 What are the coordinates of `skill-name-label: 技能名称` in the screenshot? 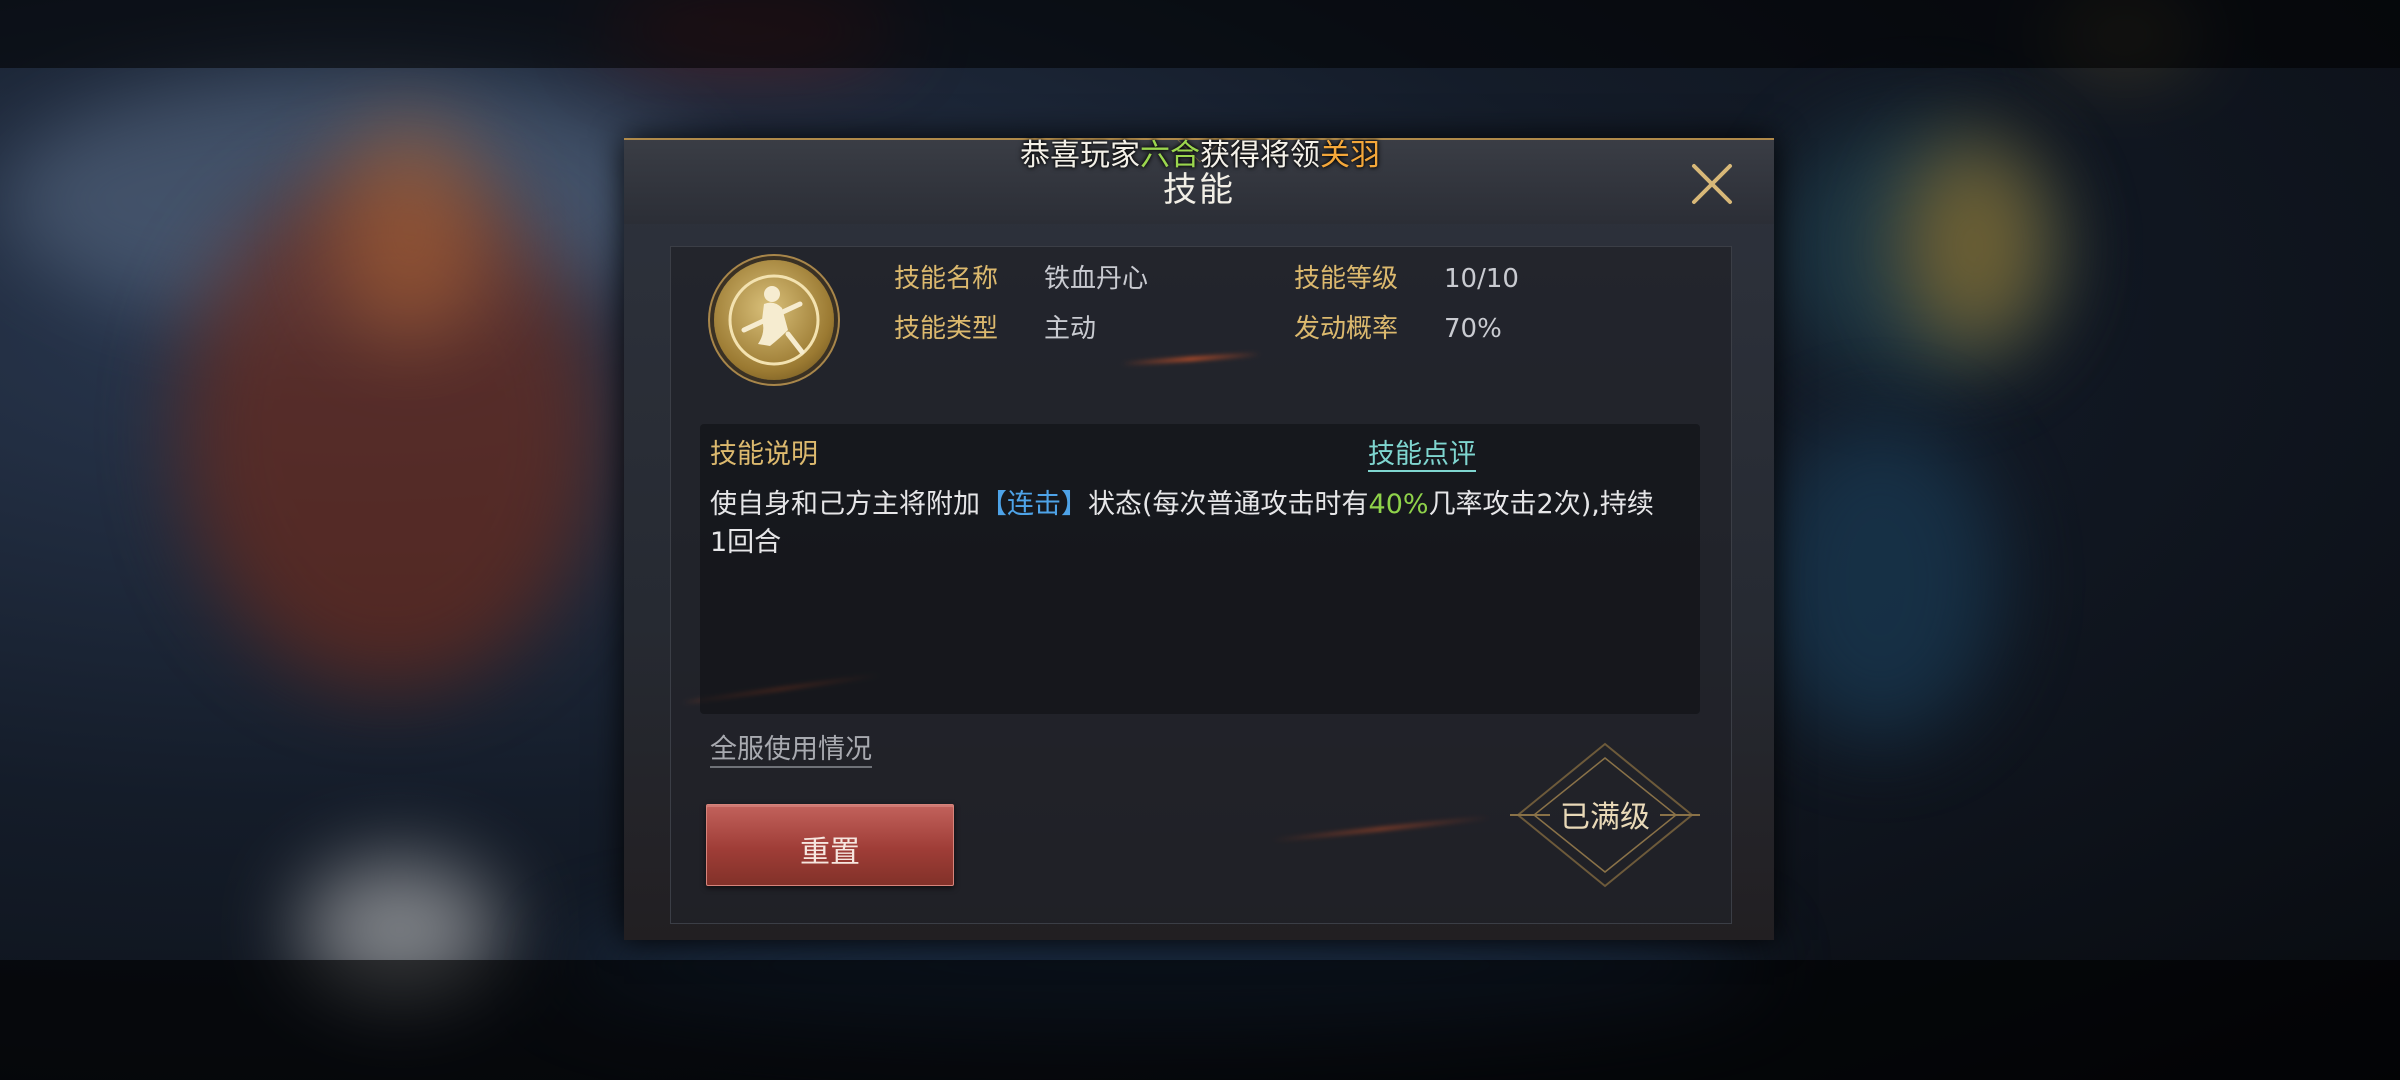 It's located at (946, 279).